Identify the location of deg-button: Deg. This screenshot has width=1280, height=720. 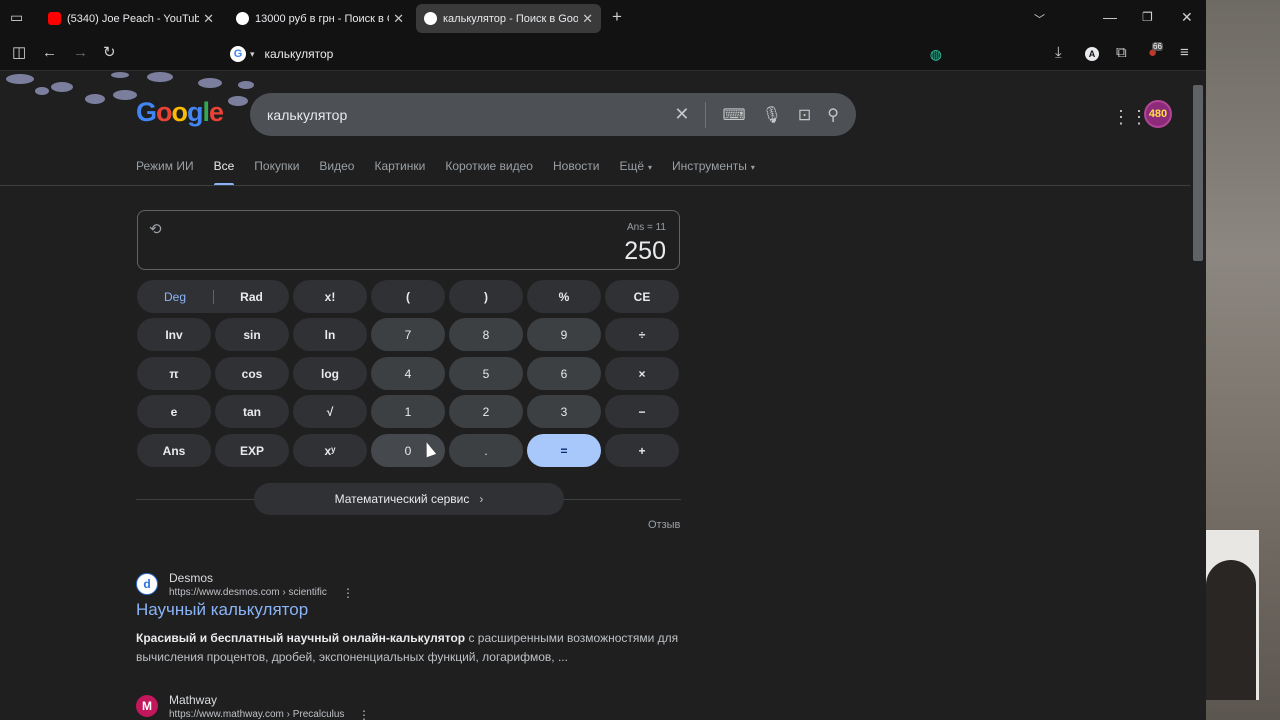
(175, 297).